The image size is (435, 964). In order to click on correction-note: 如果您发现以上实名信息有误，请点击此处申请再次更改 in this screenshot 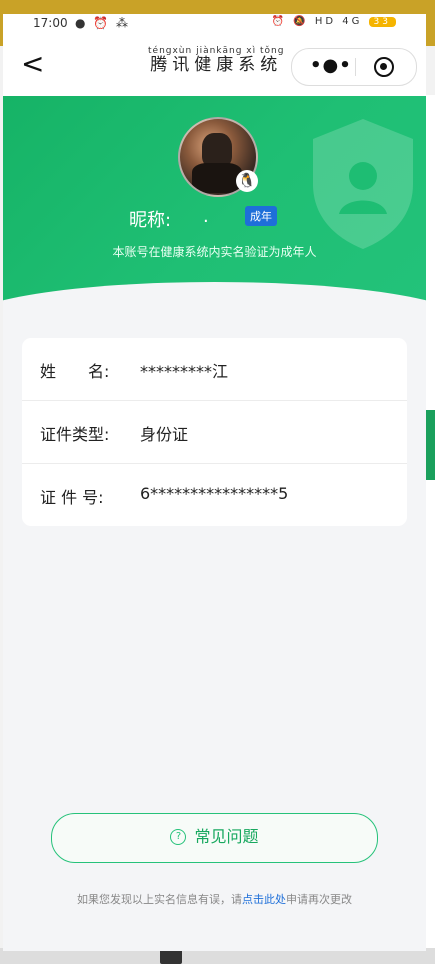, I will do `click(214, 899)`.